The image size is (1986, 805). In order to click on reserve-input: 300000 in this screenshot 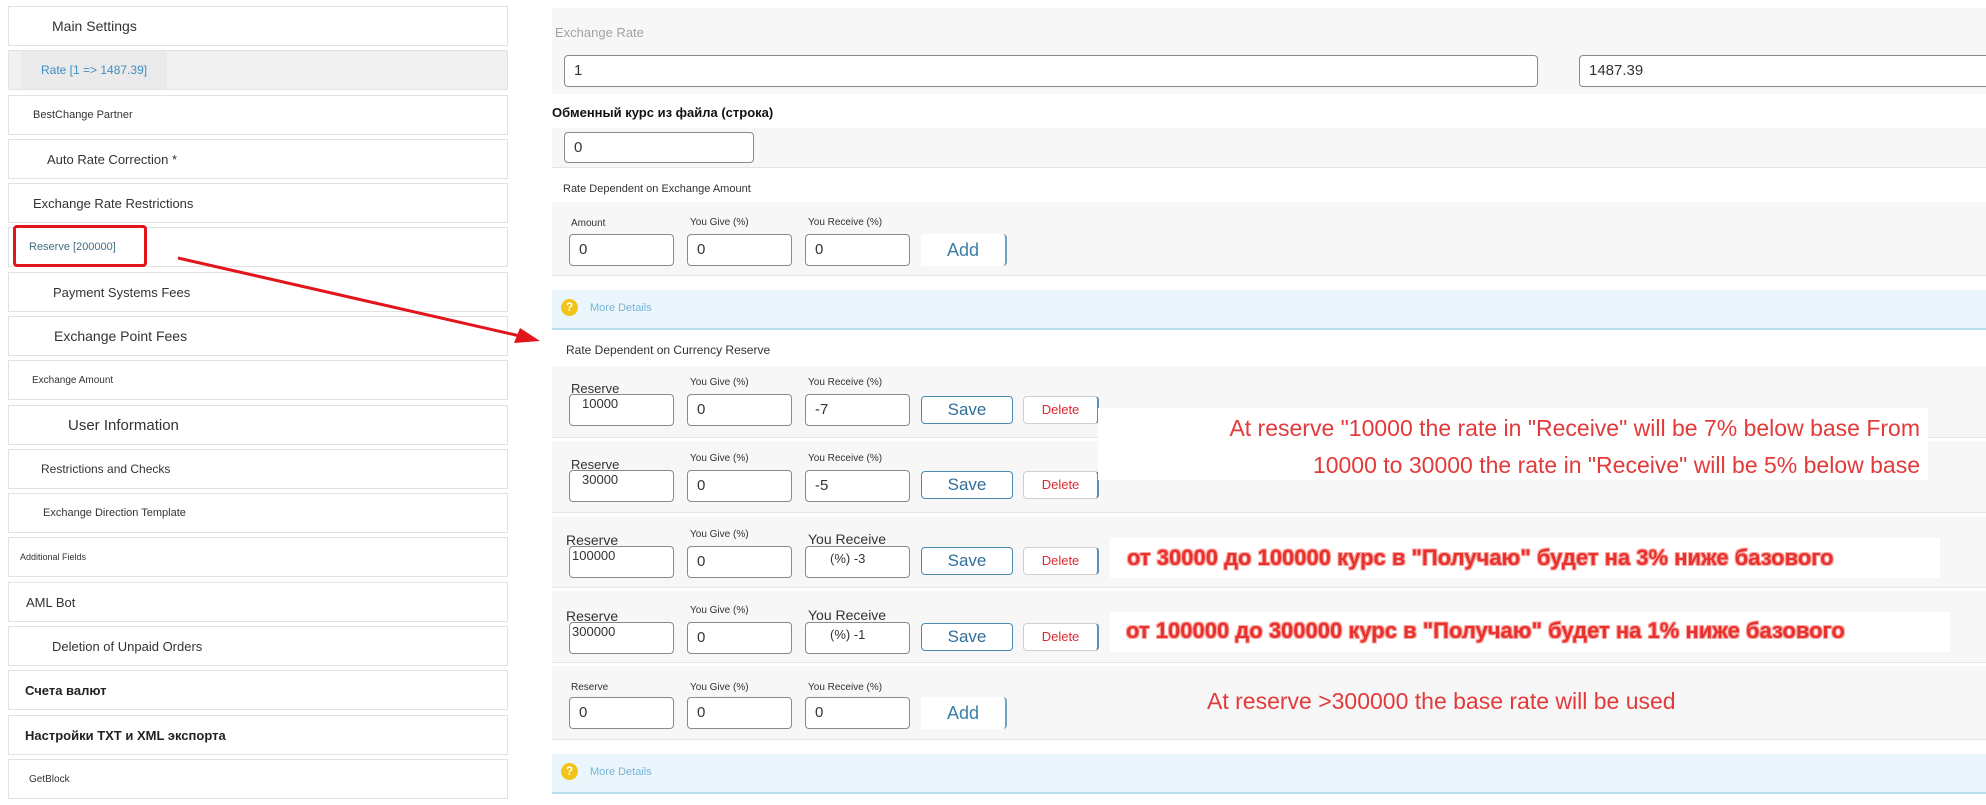, I will do `click(621, 638)`.